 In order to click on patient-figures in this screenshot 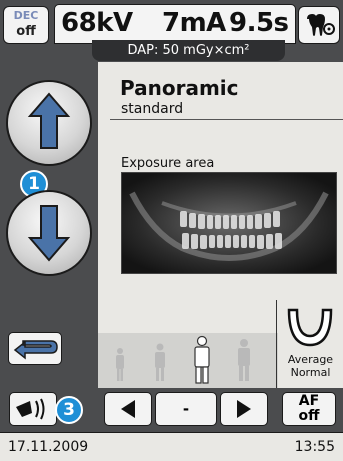, I will do `click(183, 359)`.